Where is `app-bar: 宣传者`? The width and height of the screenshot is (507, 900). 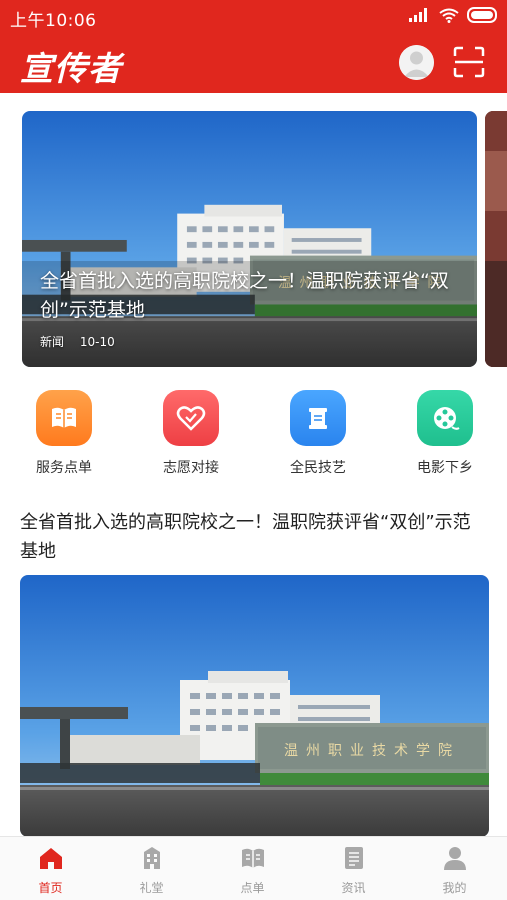
app-bar: 宣传者 is located at coordinates (253, 63).